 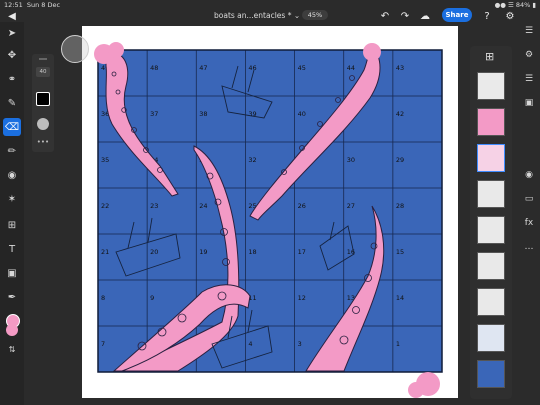 What do you see at coordinates (297, 15) in the screenshot?
I see `chevron-down-icon: ⌄` at bounding box center [297, 15].